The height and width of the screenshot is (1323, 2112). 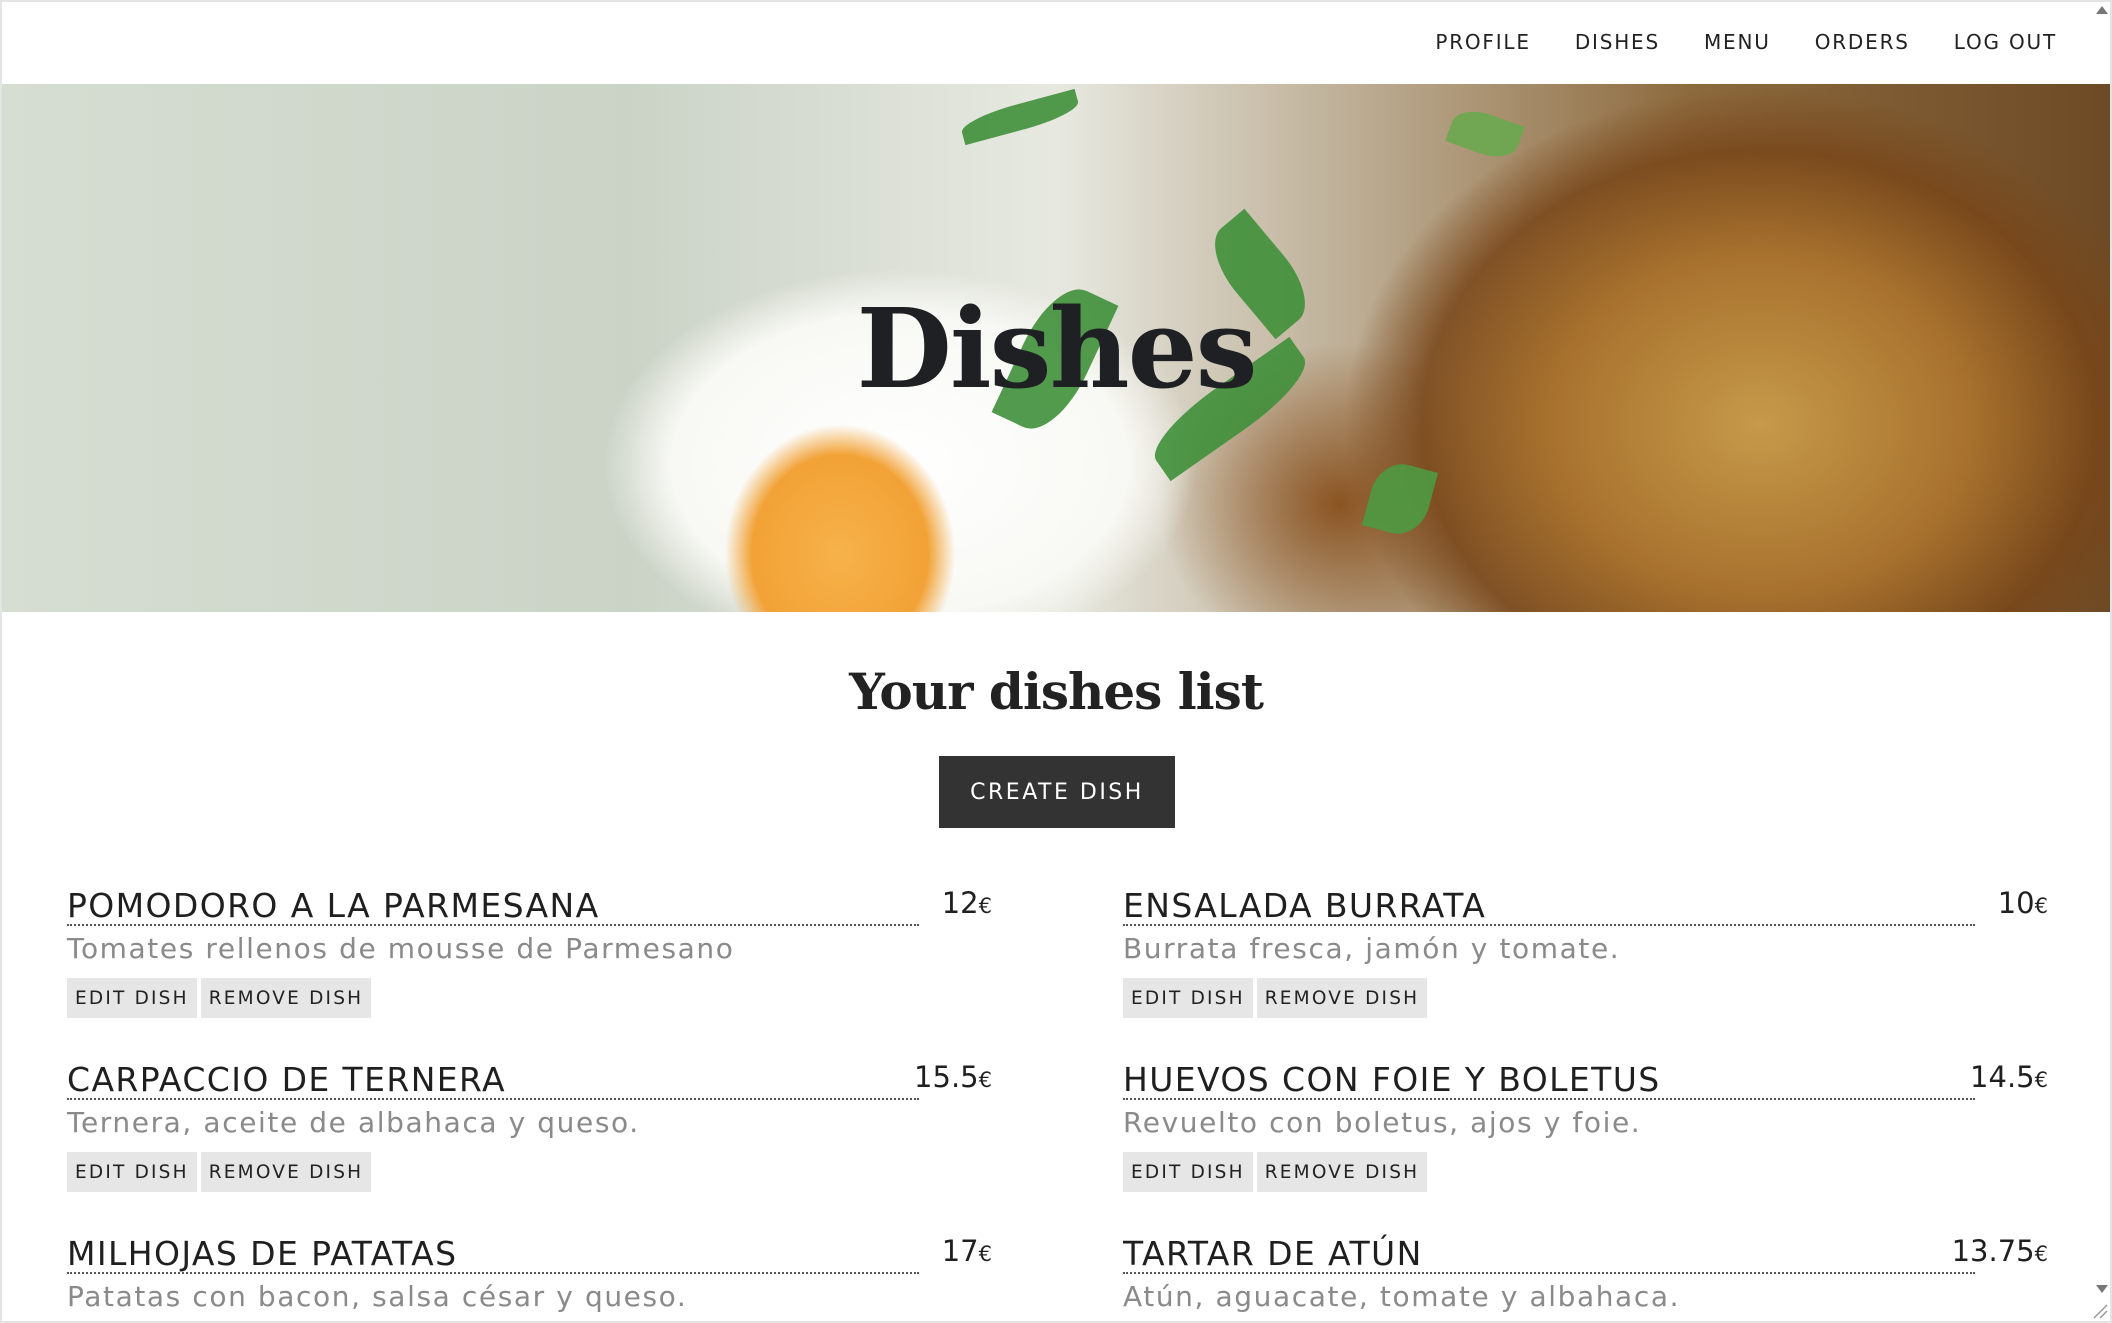 I want to click on dish-price: 12€, so click(x=967, y=904).